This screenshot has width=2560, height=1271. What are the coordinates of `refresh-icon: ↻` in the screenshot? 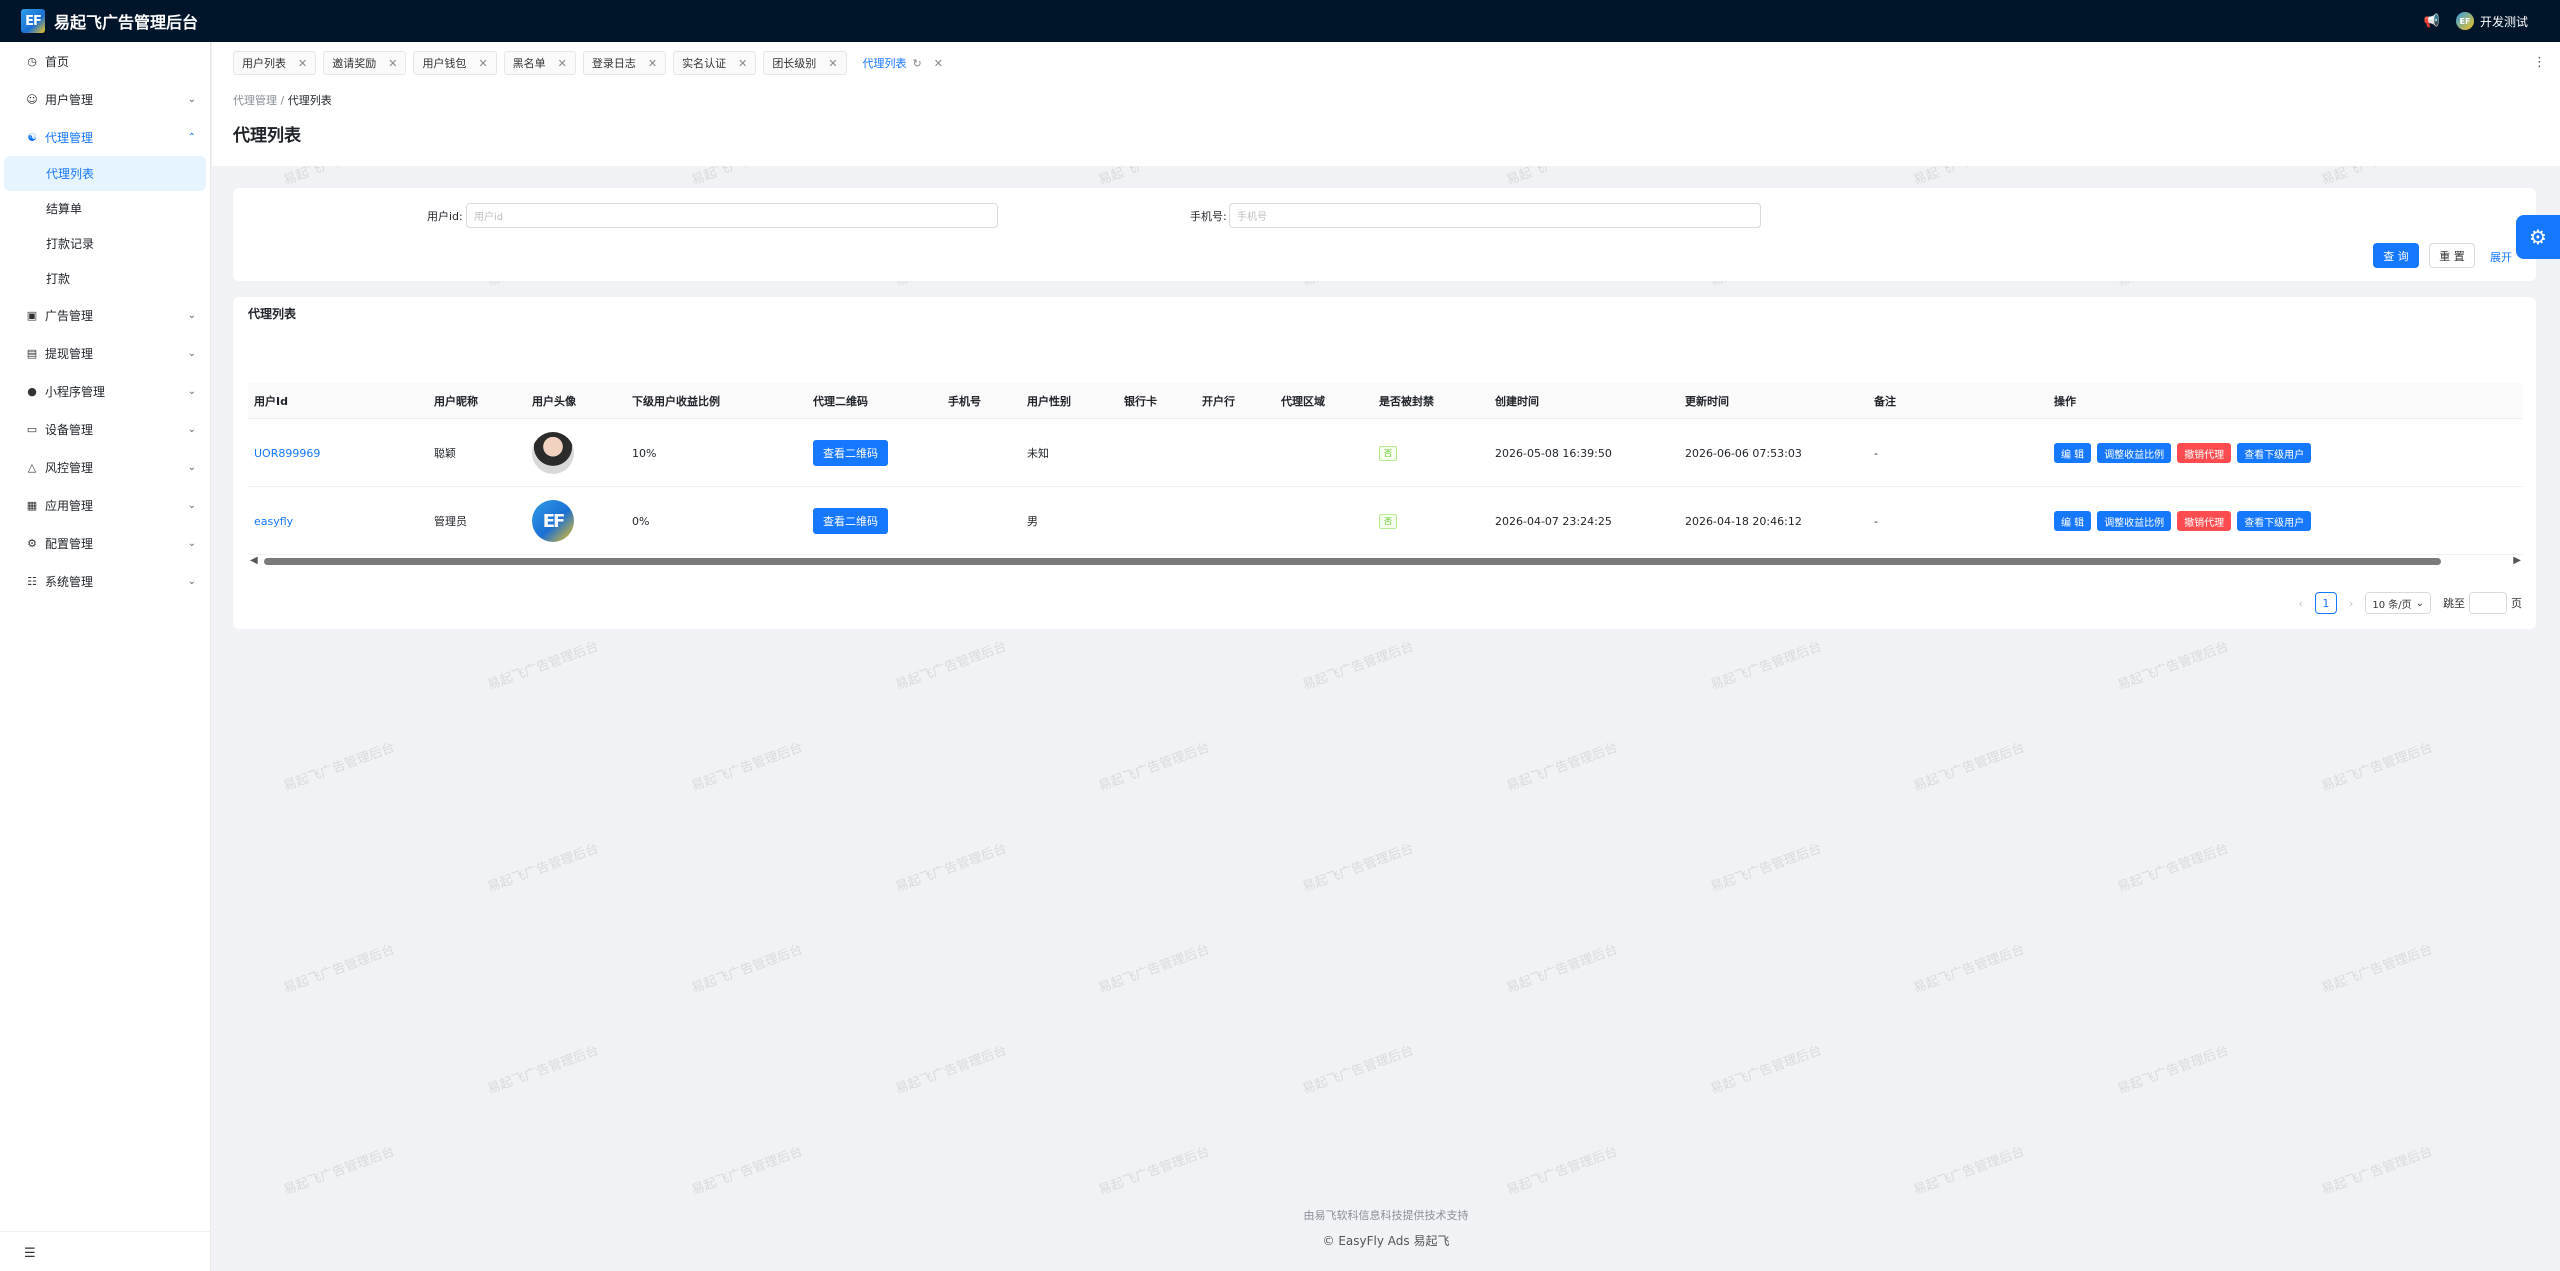 It's located at (917, 63).